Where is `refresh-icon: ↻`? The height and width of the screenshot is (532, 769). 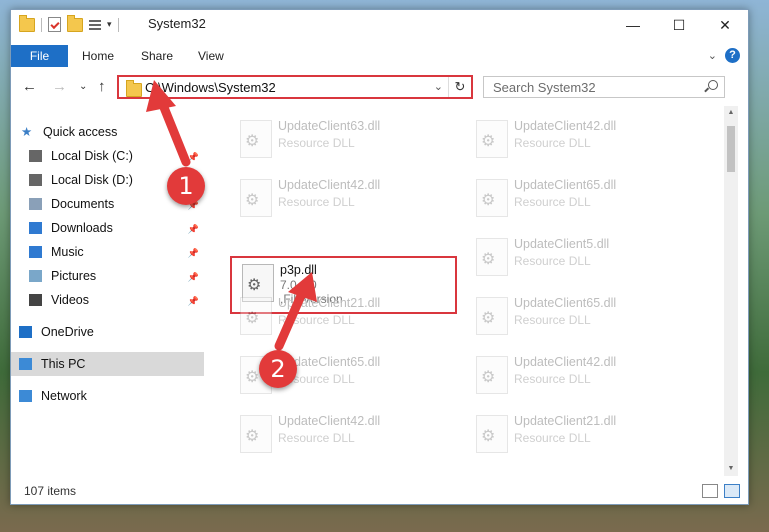
refresh-icon: ↻ is located at coordinates (459, 87).